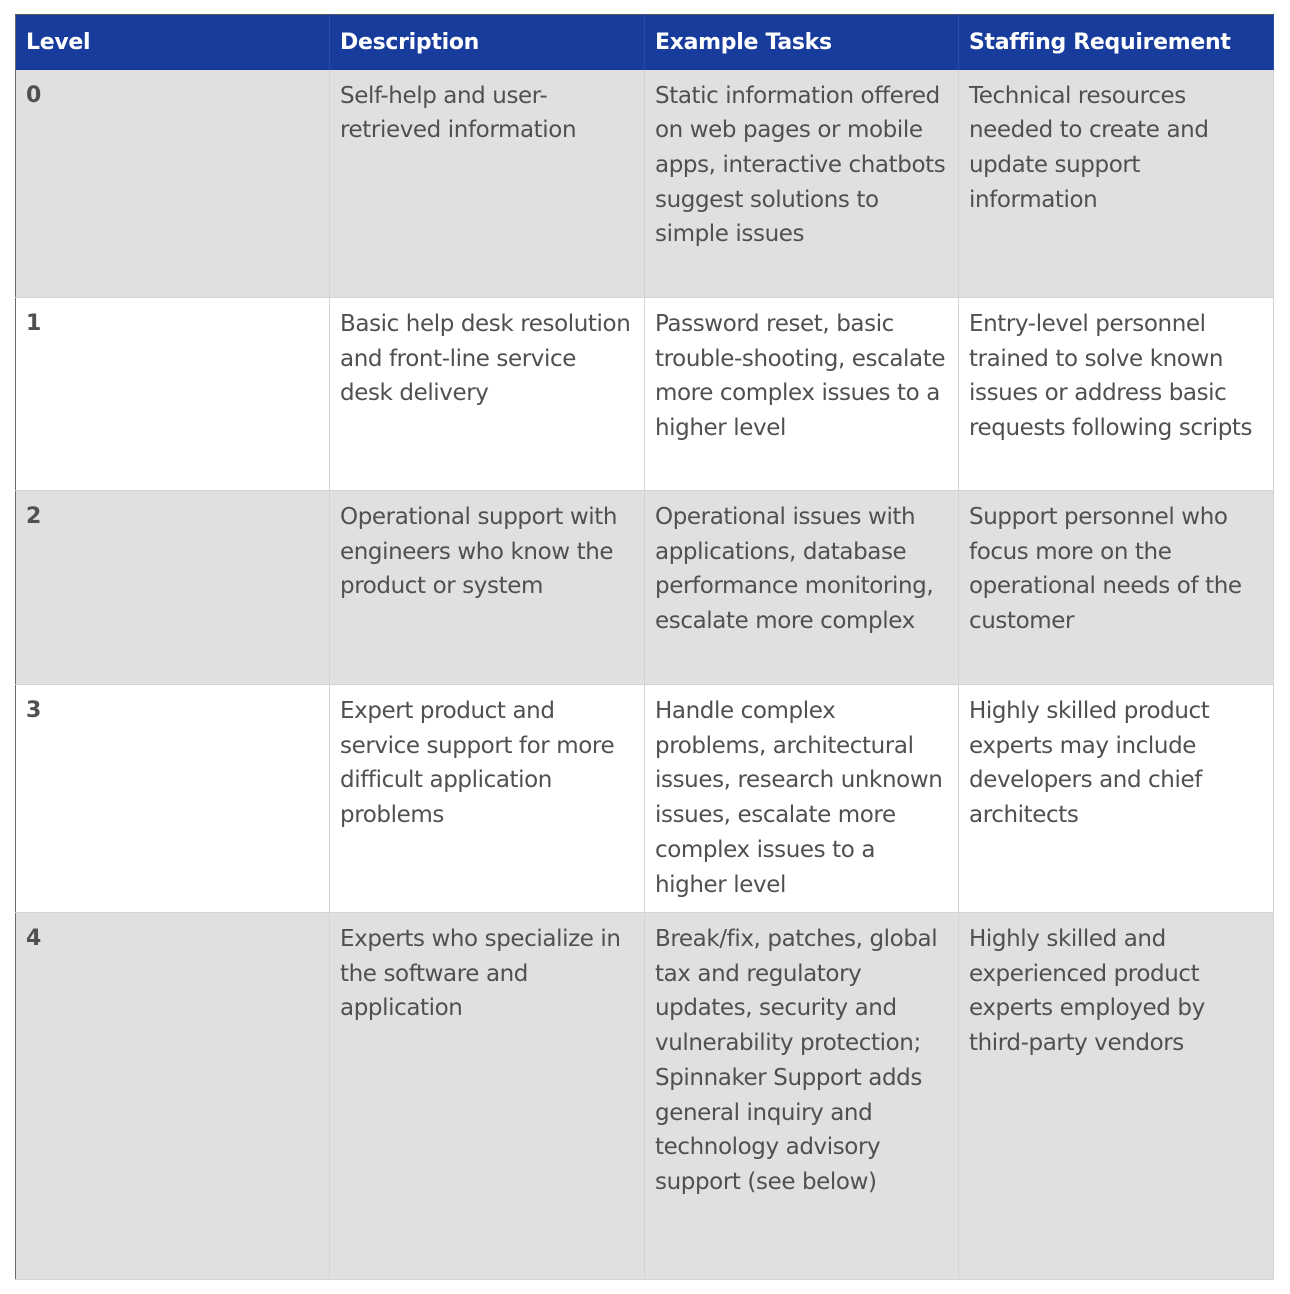 Image resolution: width=1290 pixels, height=1294 pixels. Describe the element at coordinates (172, 587) in the screenshot. I see `level-cell: 2` at that location.